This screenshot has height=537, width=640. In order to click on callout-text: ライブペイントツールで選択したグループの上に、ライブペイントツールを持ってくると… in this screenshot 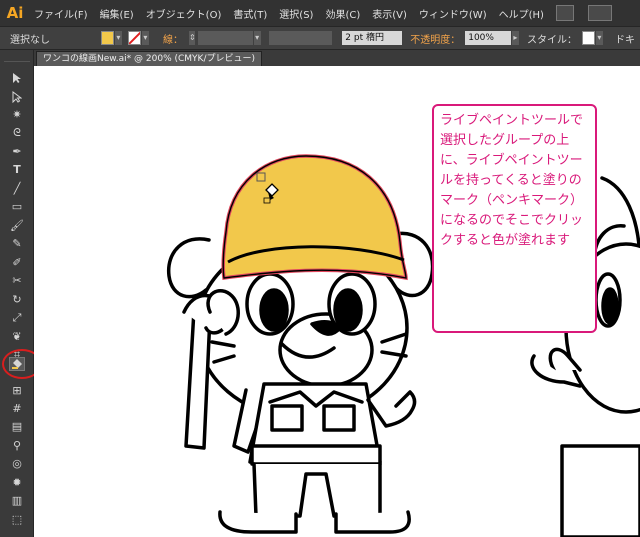, I will do `click(512, 180)`.